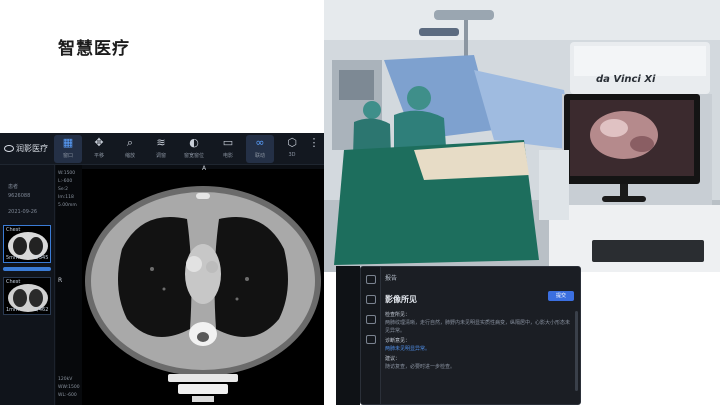 This screenshot has height=405, width=720. What do you see at coordinates (66, 197) in the screenshot?
I see `info-line: Im:118` at bounding box center [66, 197].